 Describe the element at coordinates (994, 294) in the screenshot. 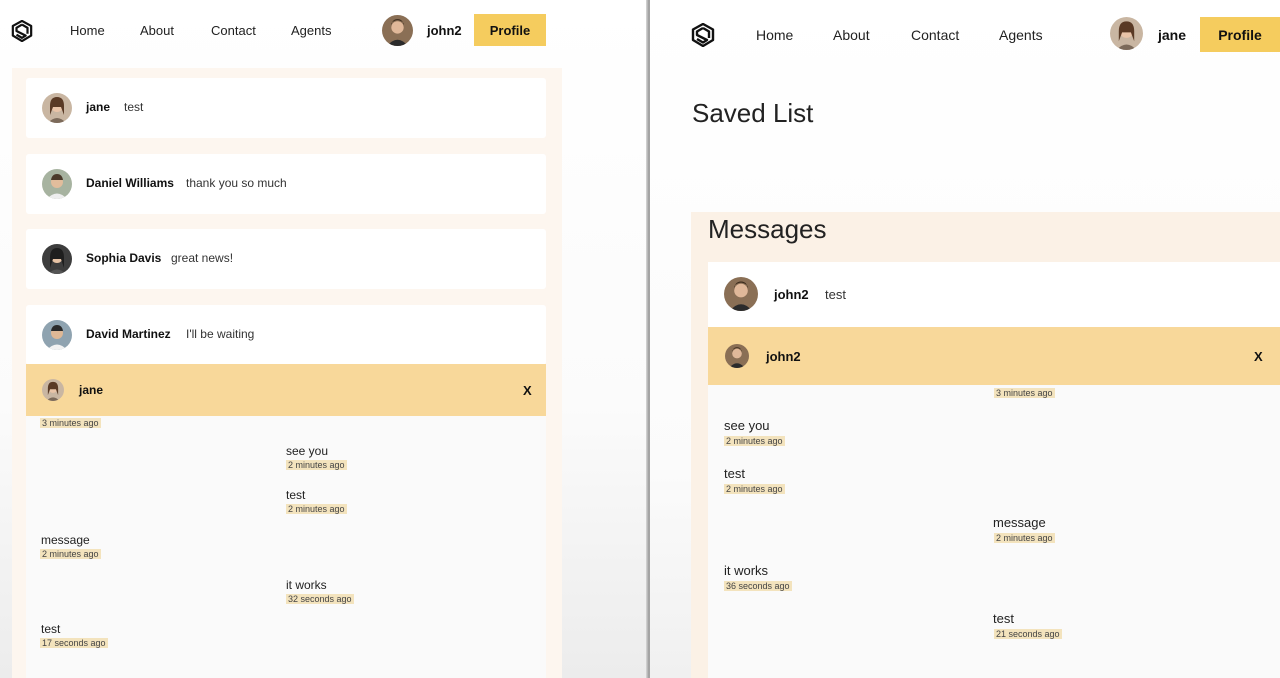

I see `chat-item: john2 test` at that location.